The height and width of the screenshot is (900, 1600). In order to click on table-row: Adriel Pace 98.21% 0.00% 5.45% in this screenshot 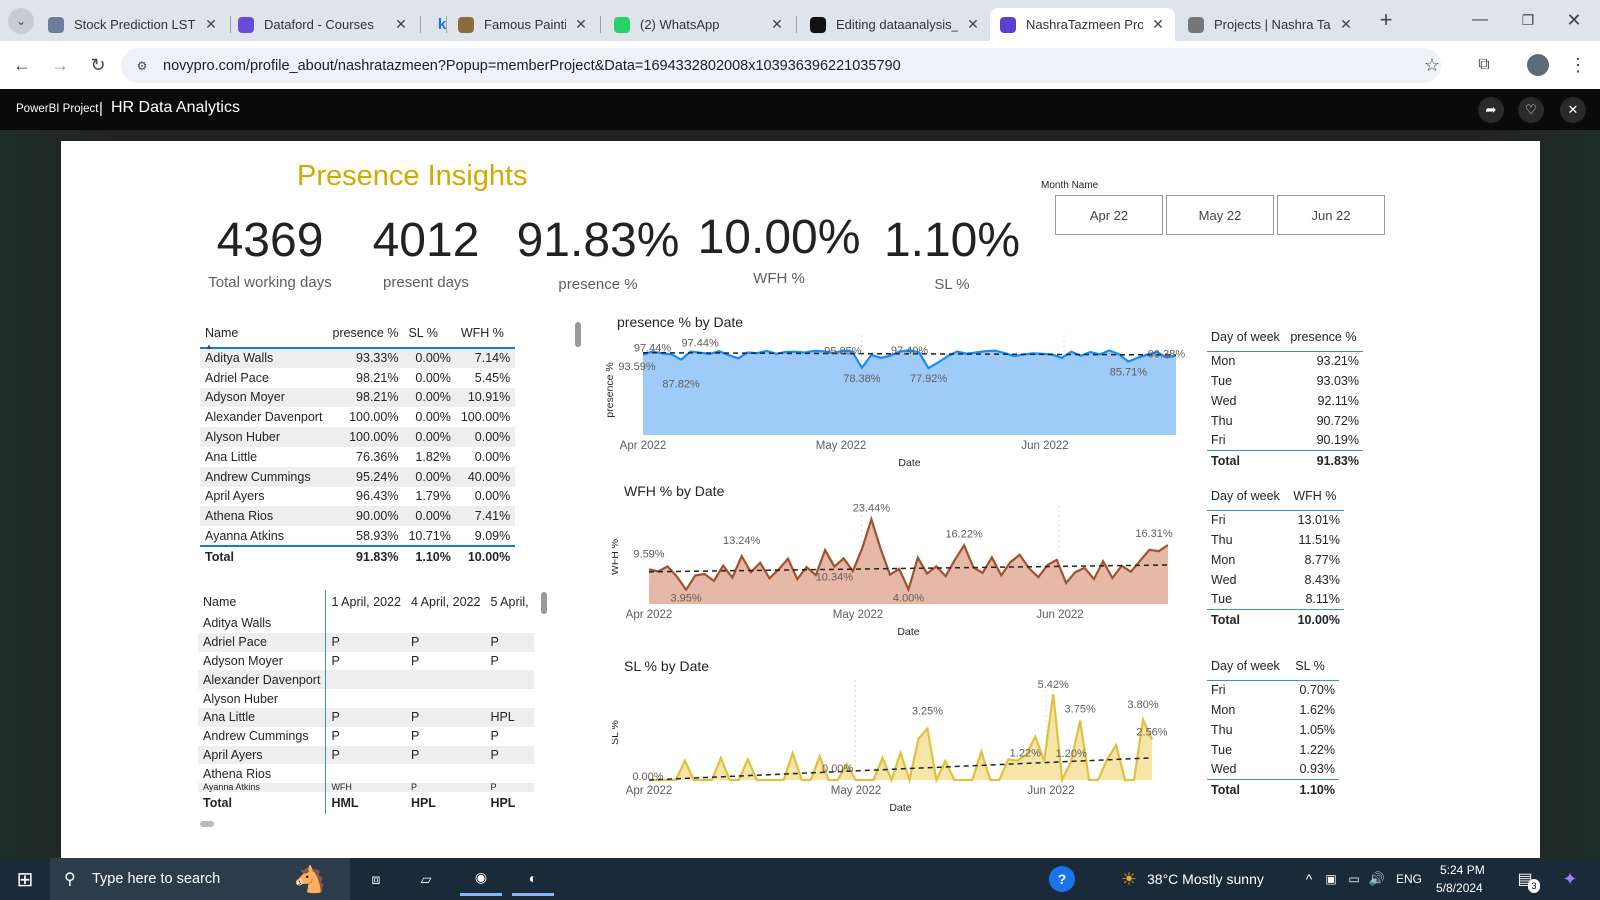, I will do `click(357, 378)`.